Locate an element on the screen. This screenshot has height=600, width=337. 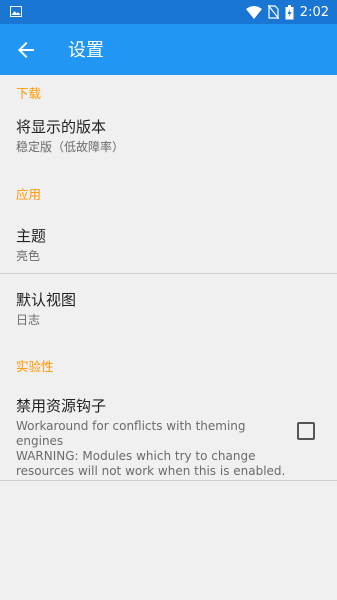
pref-summary-line: WARNING: Modules which try to change is located at coordinates (136, 456).